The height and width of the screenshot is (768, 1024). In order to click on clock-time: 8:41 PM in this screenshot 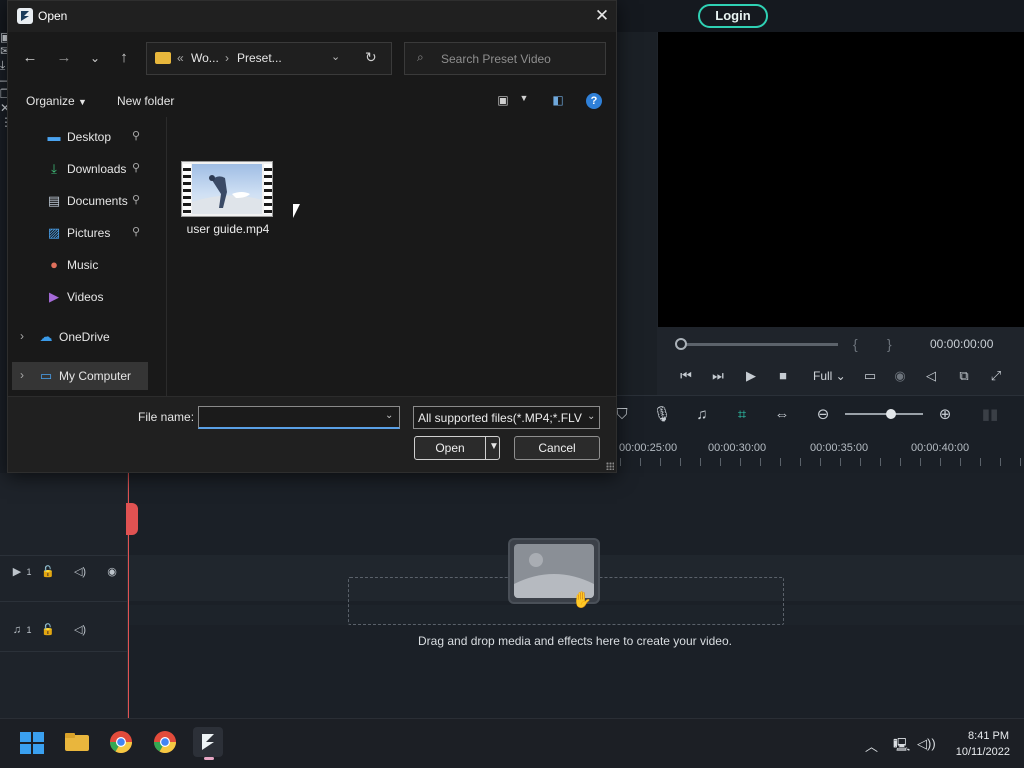, I will do `click(979, 736)`.